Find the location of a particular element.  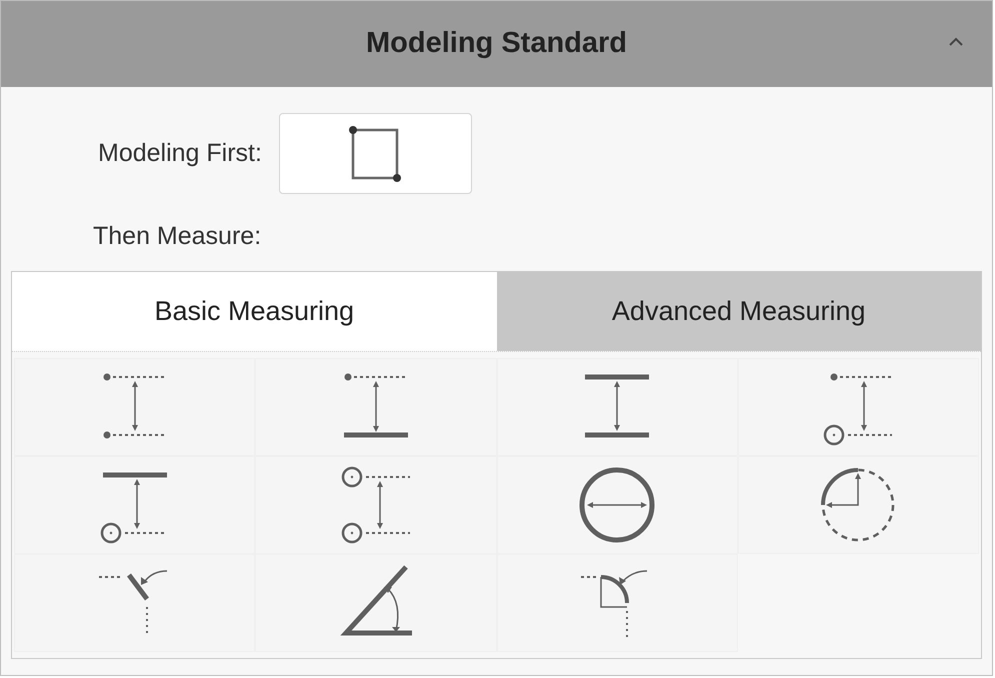

panel-title: Modeling Standard is located at coordinates (496, 44).